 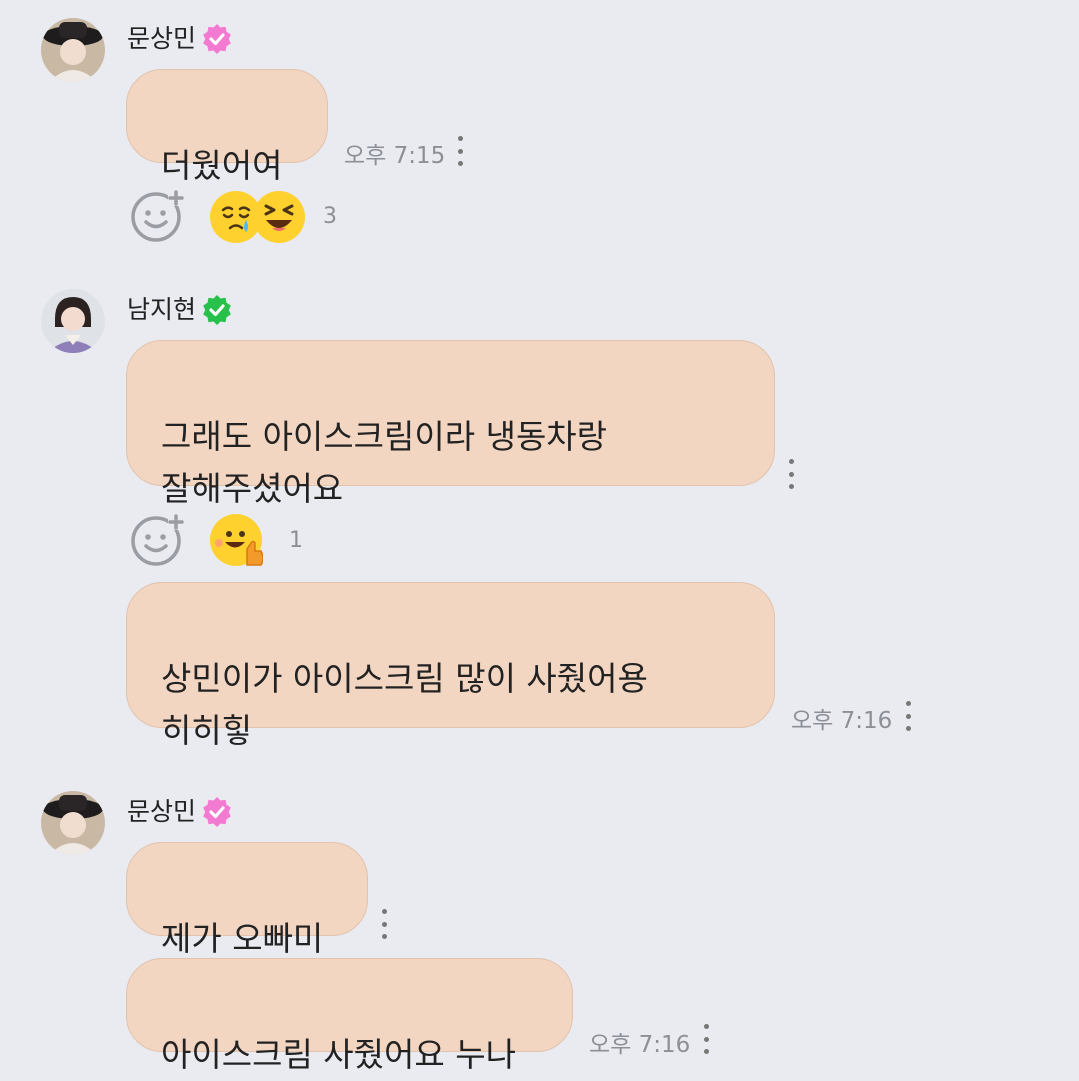 I want to click on reaction-count: 3, so click(x=330, y=216).